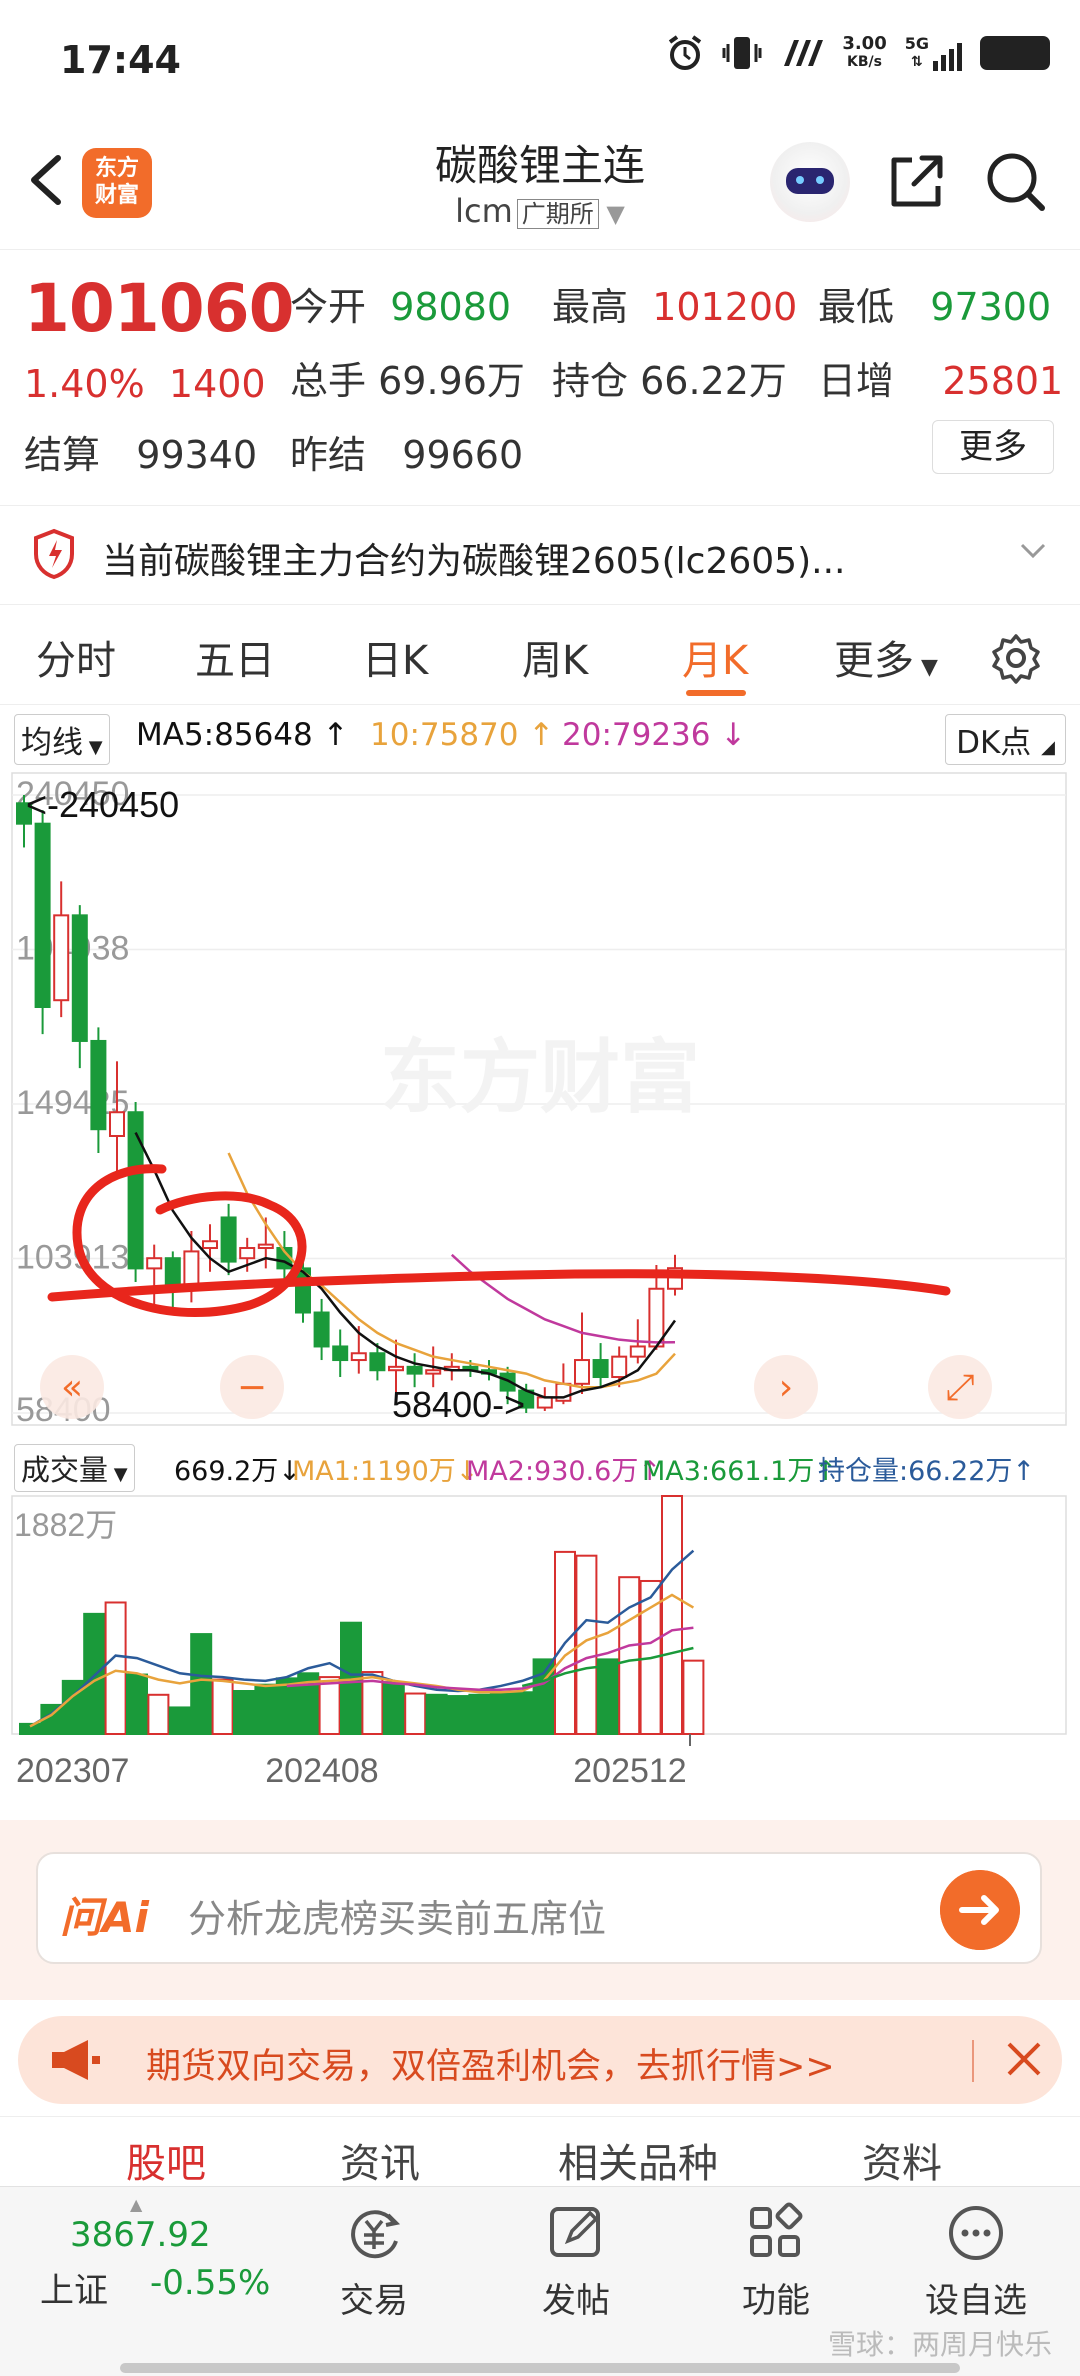 This screenshot has width=1080, height=2376. What do you see at coordinates (776, 2261) in the screenshot?
I see `nav-functions: 功能` at bounding box center [776, 2261].